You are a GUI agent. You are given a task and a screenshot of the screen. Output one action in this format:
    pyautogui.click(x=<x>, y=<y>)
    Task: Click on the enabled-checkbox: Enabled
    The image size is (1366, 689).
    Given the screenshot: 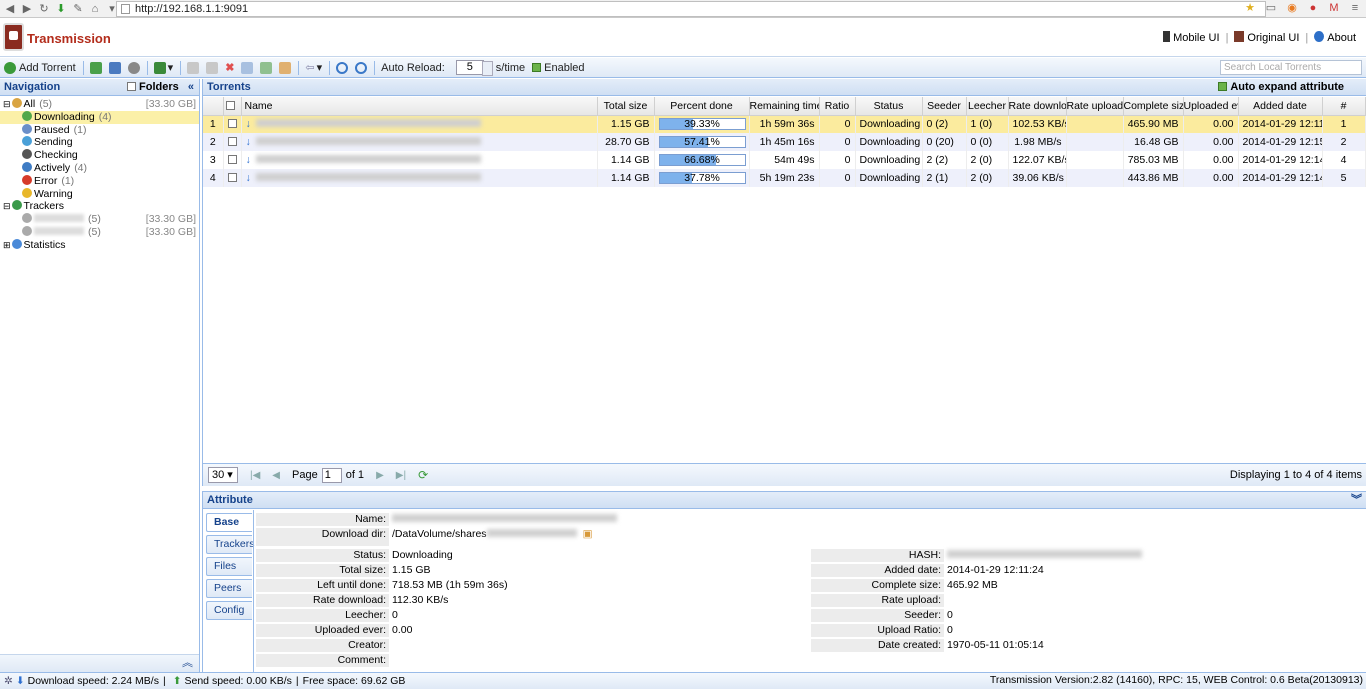 What is the action you would take?
    pyautogui.click(x=558, y=68)
    